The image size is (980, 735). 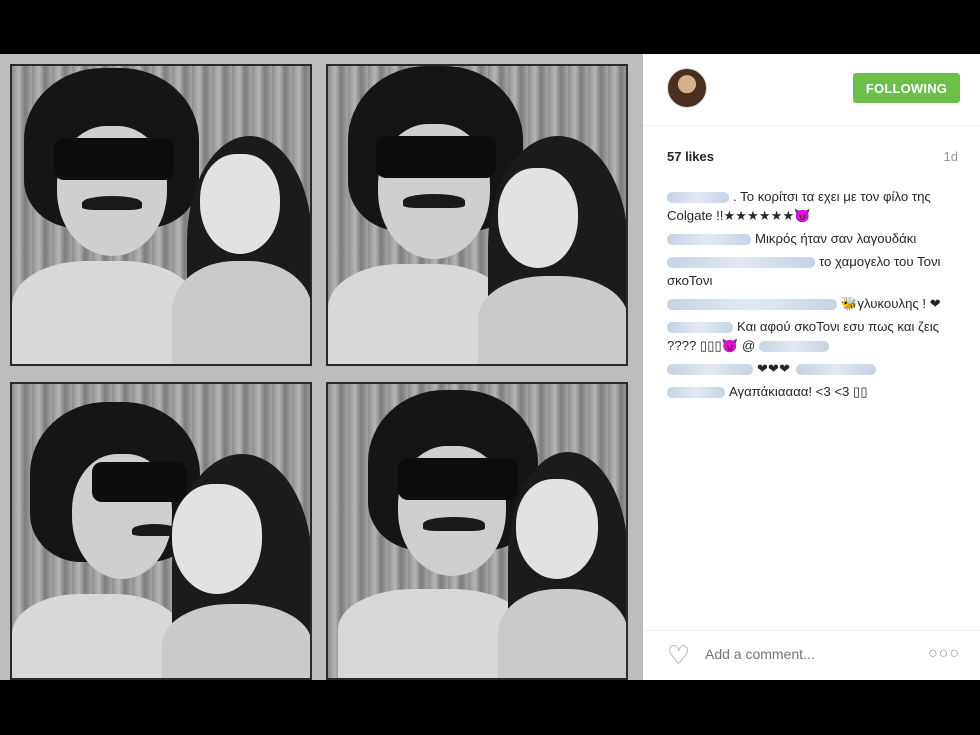 I want to click on post-header: FOLLOWING, so click(x=811, y=90).